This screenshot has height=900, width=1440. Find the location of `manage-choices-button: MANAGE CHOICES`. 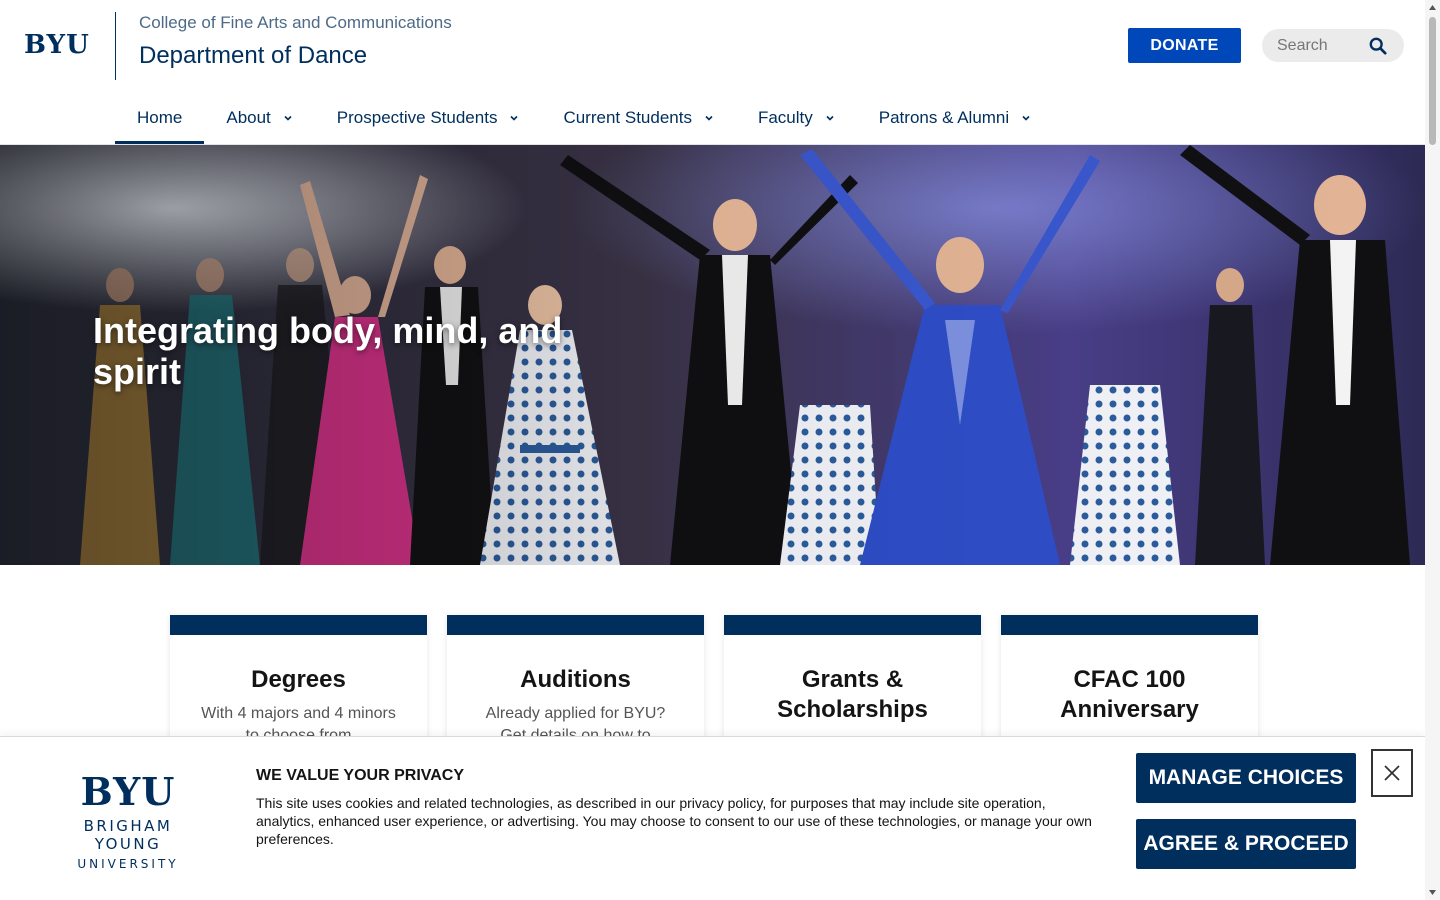

manage-choices-button: MANAGE CHOICES is located at coordinates (1246, 778).